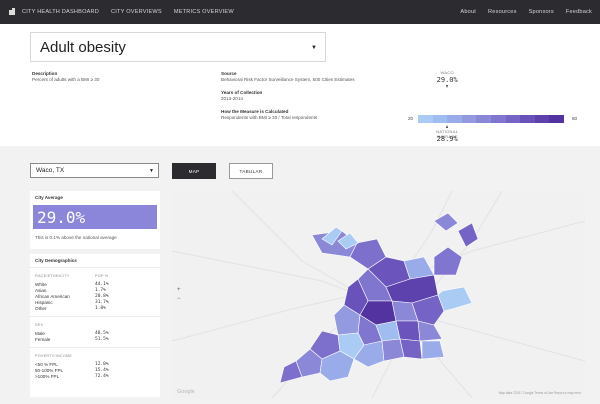 The image size is (600, 404). What do you see at coordinates (102, 376) in the screenshot?
I see `demo-value: 72.4%` at bounding box center [102, 376].